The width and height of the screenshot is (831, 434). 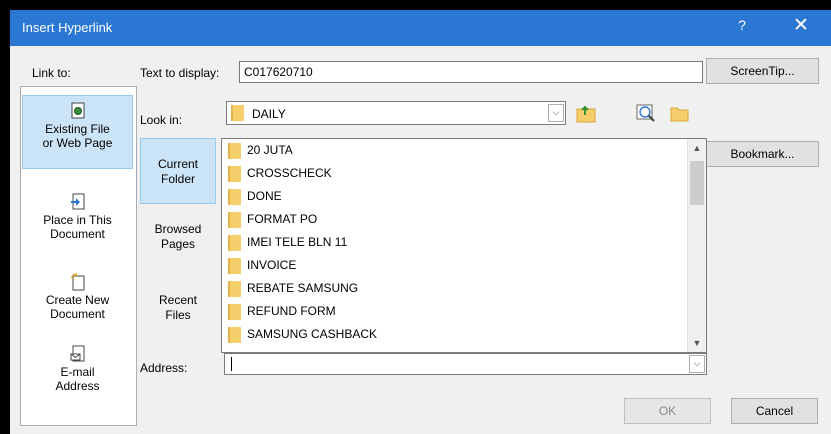 What do you see at coordinates (231, 364) in the screenshot?
I see `text-caret` at bounding box center [231, 364].